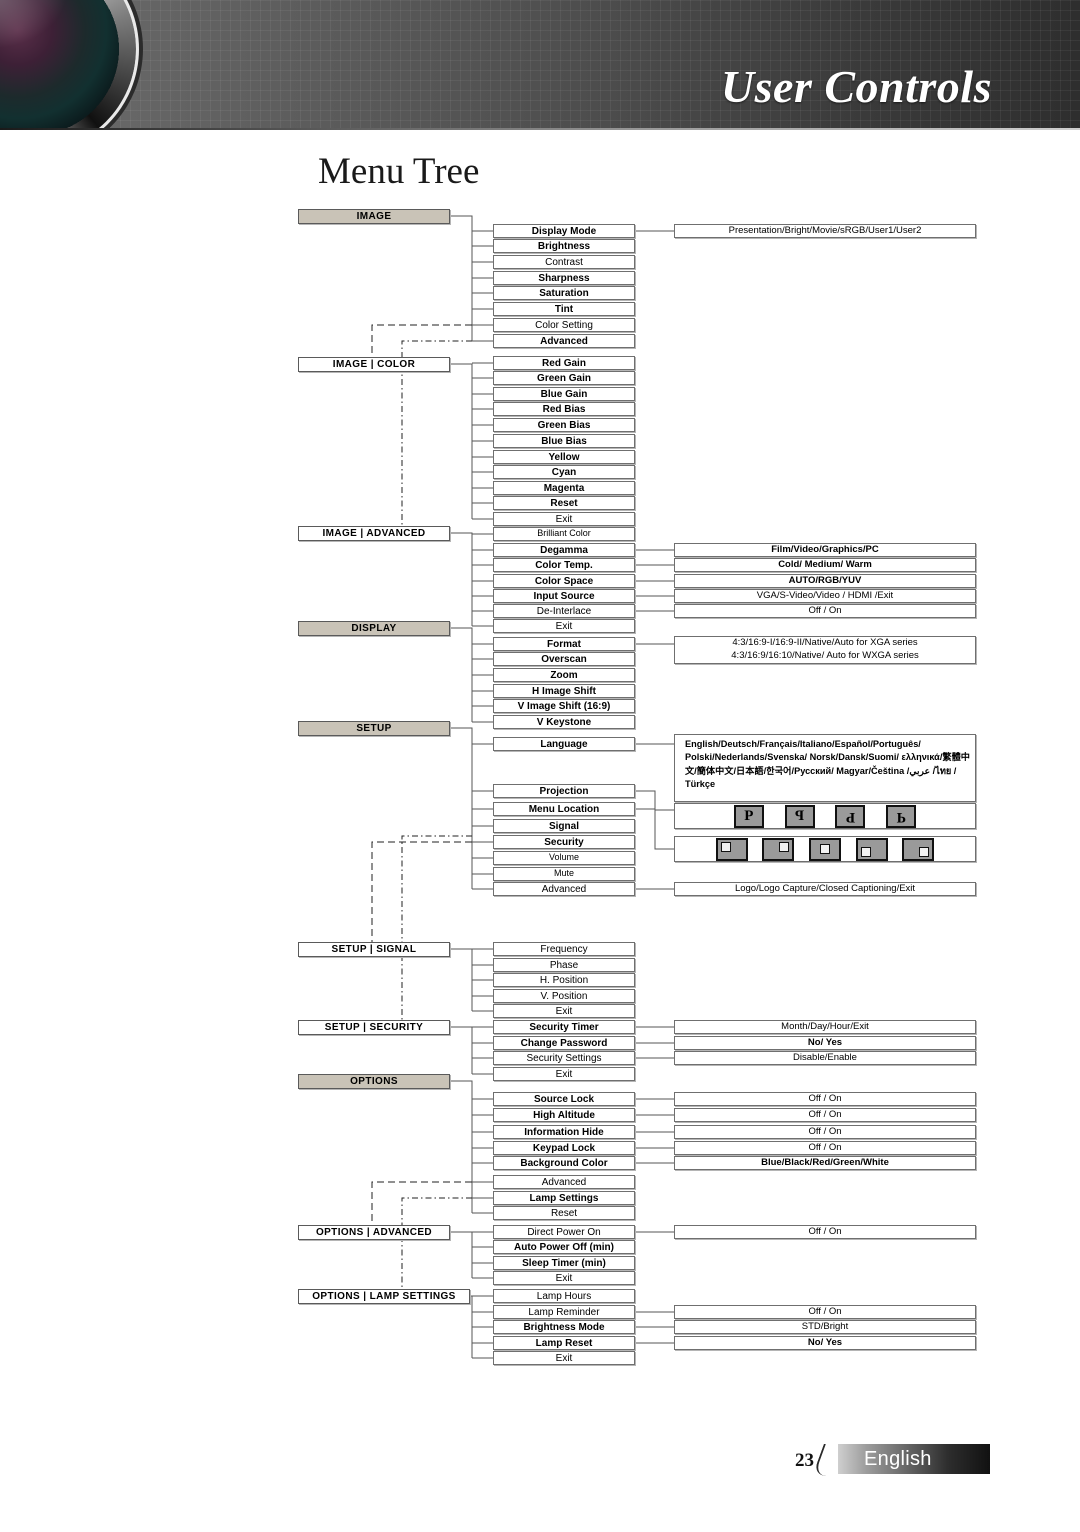  Describe the element at coordinates (564, 965) in the screenshot. I see `menu-item: Phase` at that location.